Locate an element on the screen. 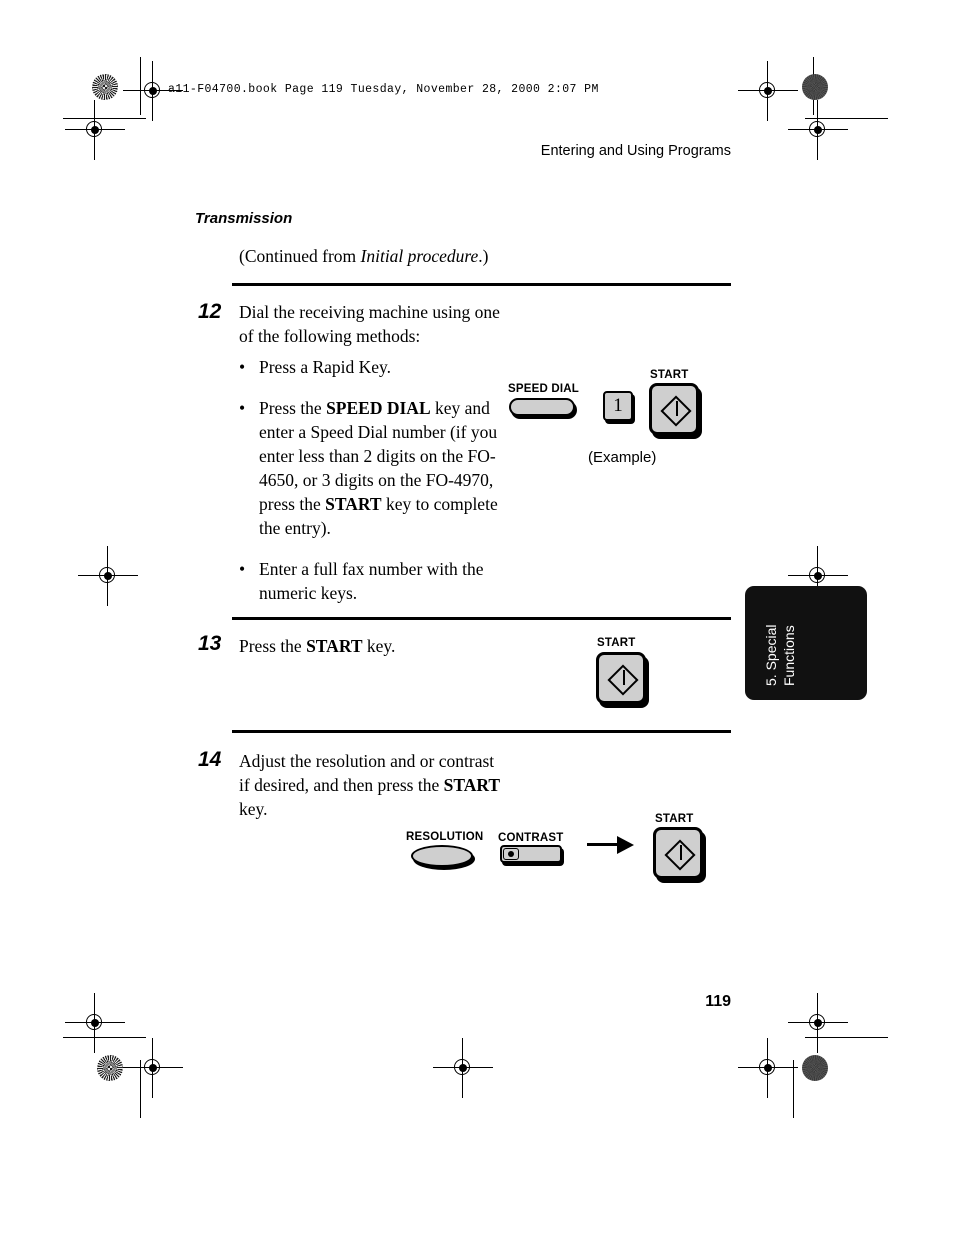 The image size is (954, 1235). continued-suffix: .) is located at coordinates (483, 256).